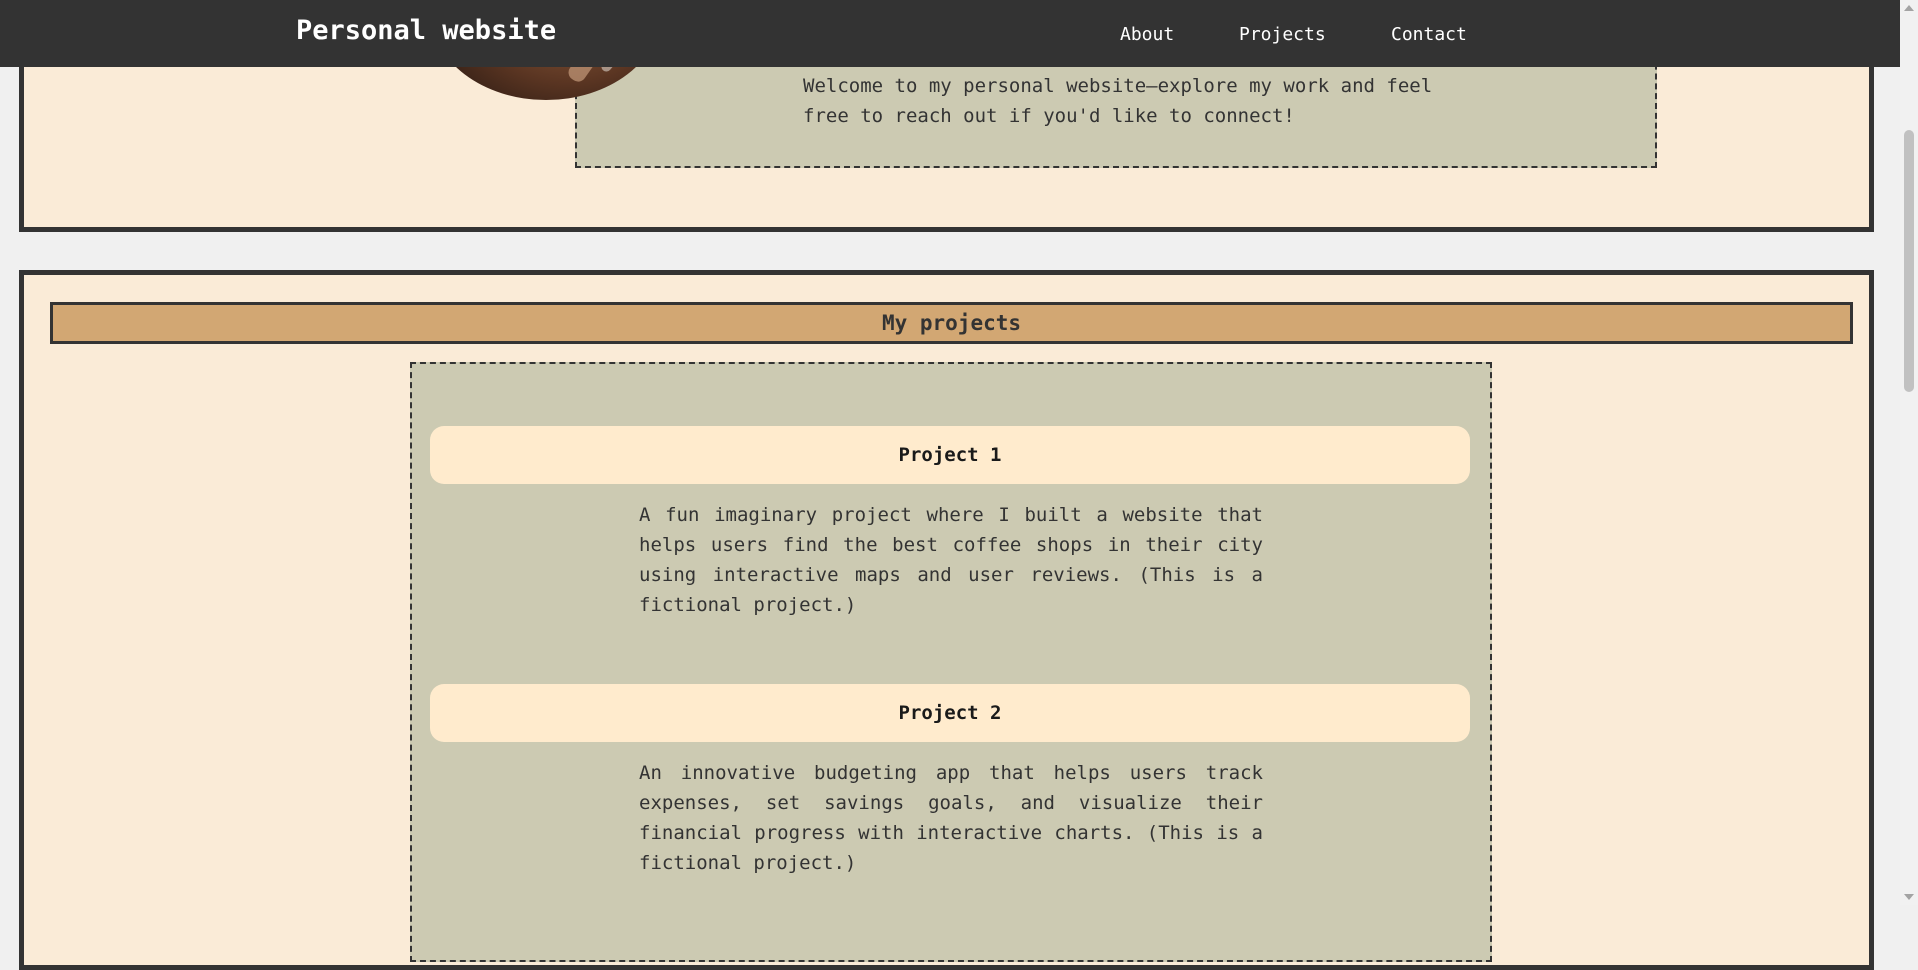  Describe the element at coordinates (1909, 452) in the screenshot. I see `vertical-scrollbar` at that location.